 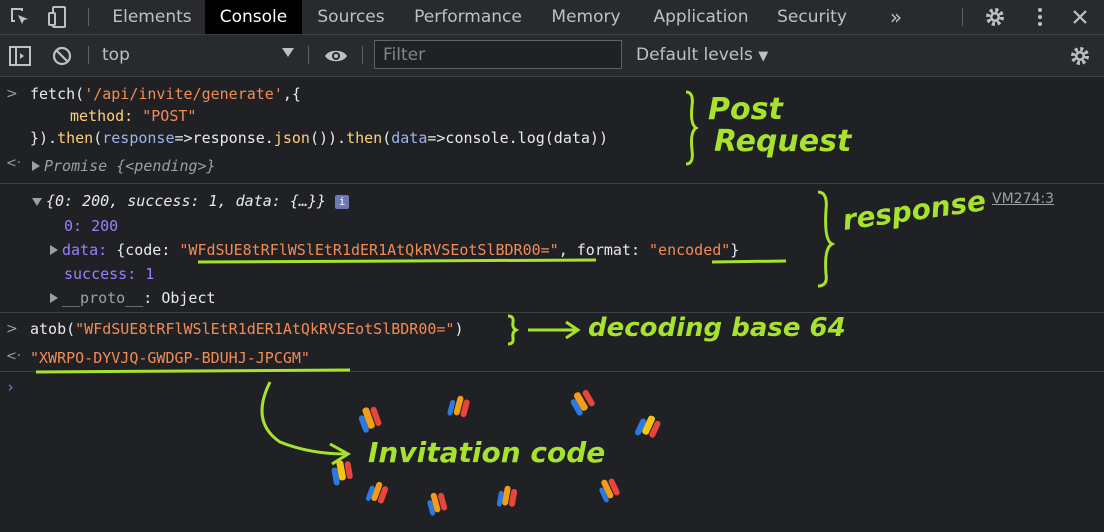 I want to click on code-underline, so click(x=397, y=261).